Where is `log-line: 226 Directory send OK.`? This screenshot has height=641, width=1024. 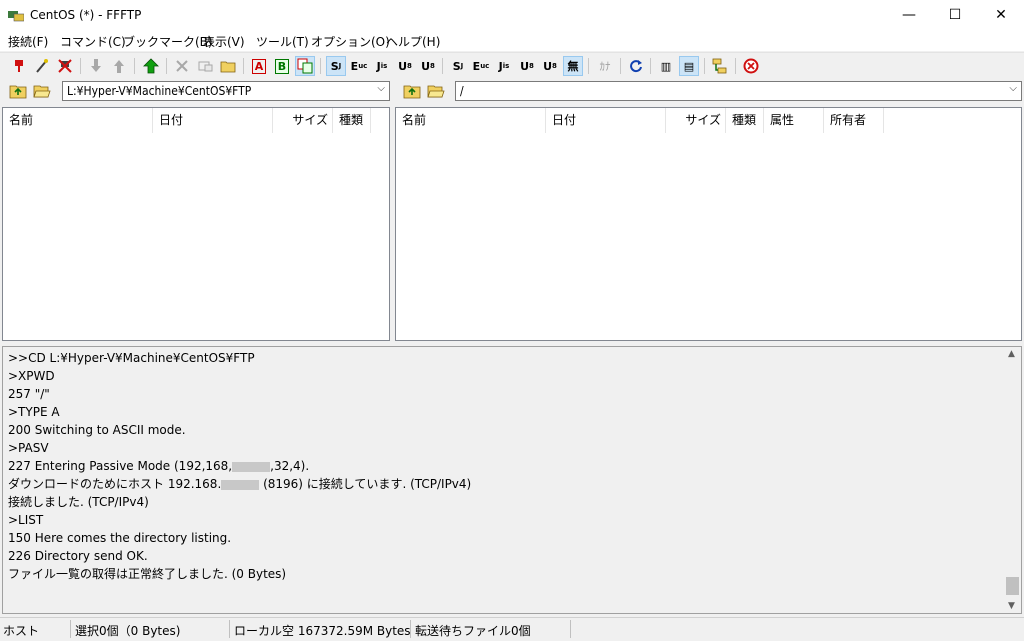 log-line: 226 Directory send OK. is located at coordinates (78, 556).